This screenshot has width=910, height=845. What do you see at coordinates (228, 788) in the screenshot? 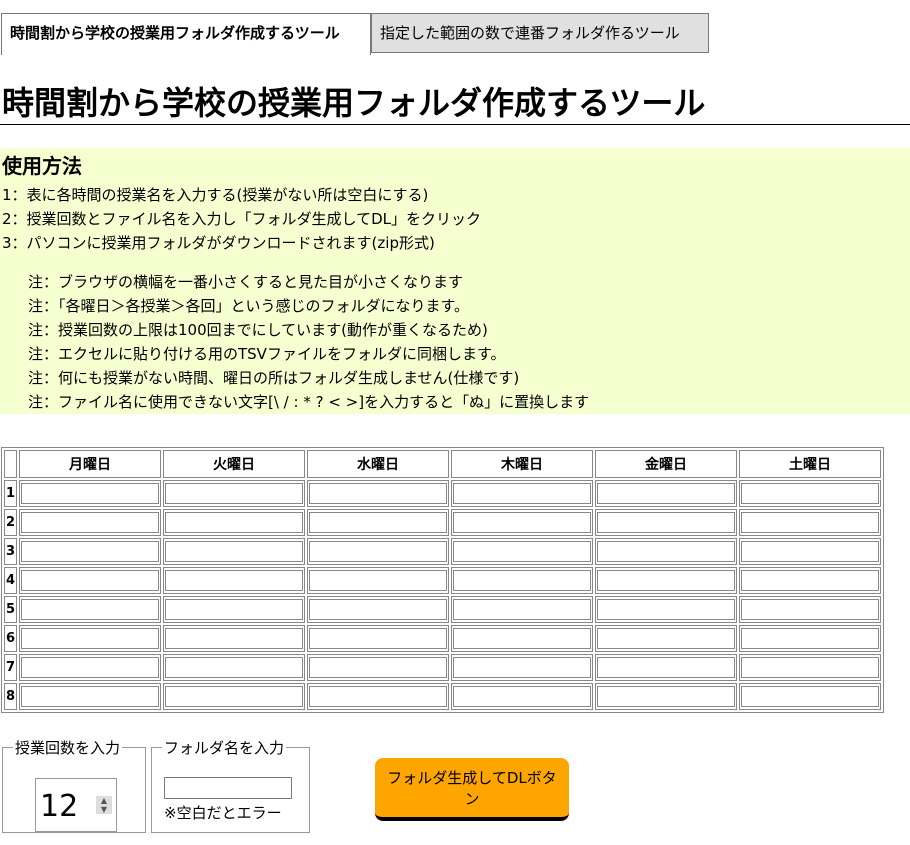
I see `folder-name-input` at bounding box center [228, 788].